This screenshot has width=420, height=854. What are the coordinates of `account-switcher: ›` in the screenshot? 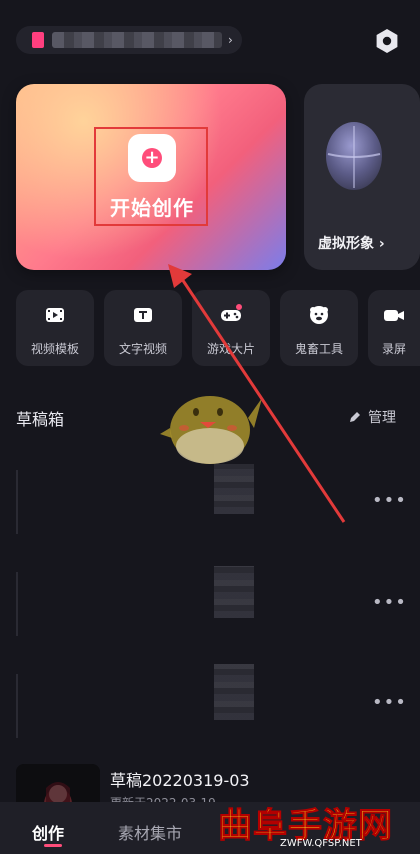 It's located at (129, 40).